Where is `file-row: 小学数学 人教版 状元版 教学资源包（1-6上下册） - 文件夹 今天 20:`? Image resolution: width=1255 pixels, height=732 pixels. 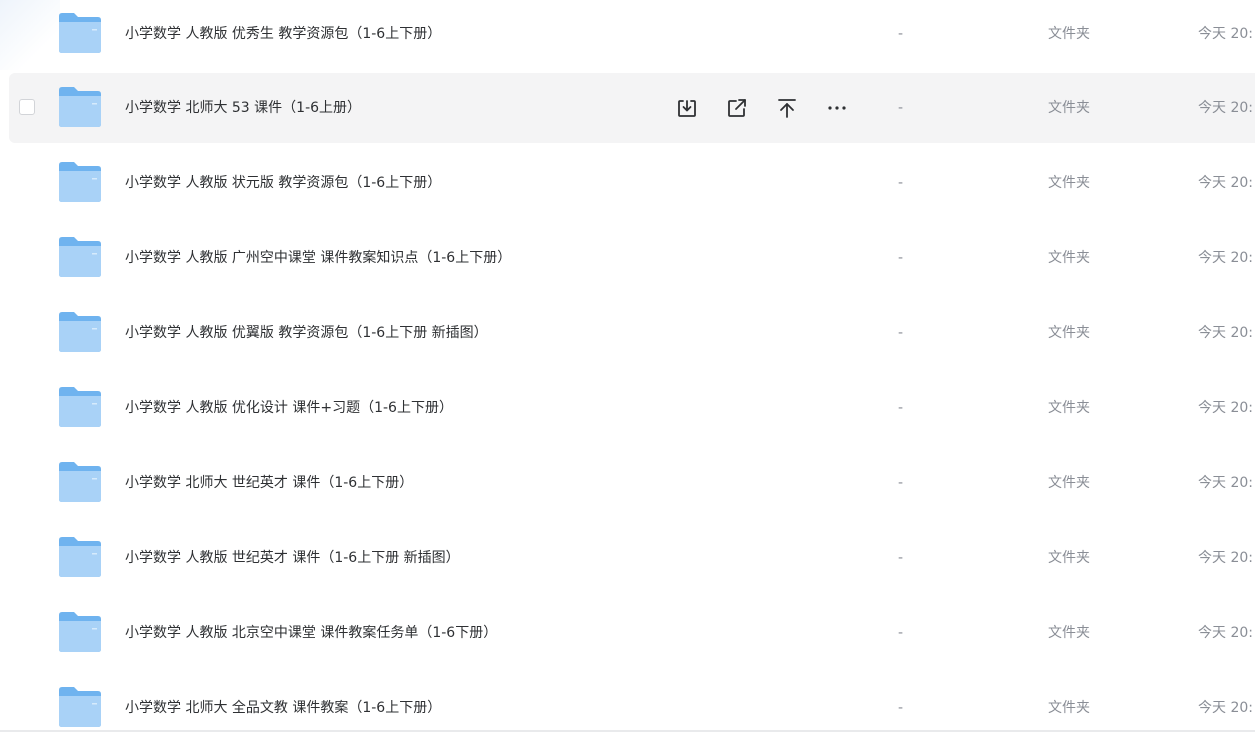
file-row: 小学数学 人教版 状元版 教学资源包（1-6上下册） - 文件夹 今天 20: is located at coordinates (632, 183).